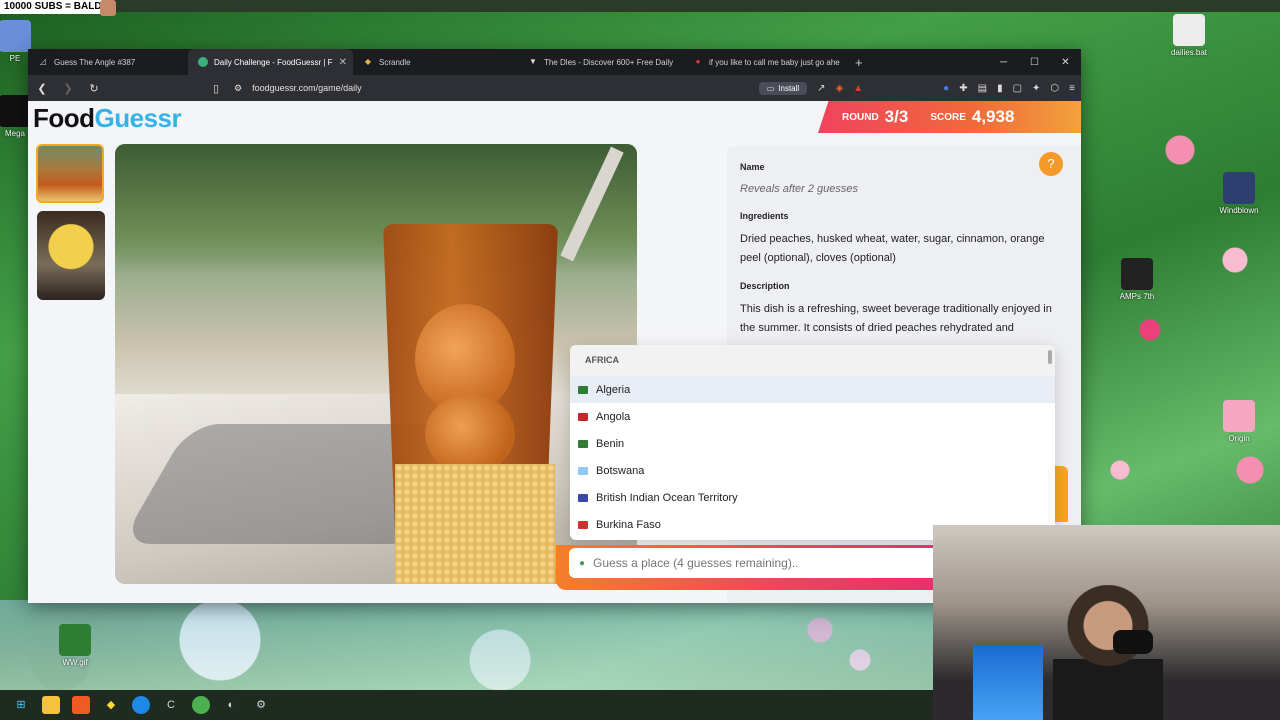 The height and width of the screenshot is (720, 1280). What do you see at coordinates (395, 62) in the screenshot?
I see `tab-label: Scrandle` at bounding box center [395, 62].